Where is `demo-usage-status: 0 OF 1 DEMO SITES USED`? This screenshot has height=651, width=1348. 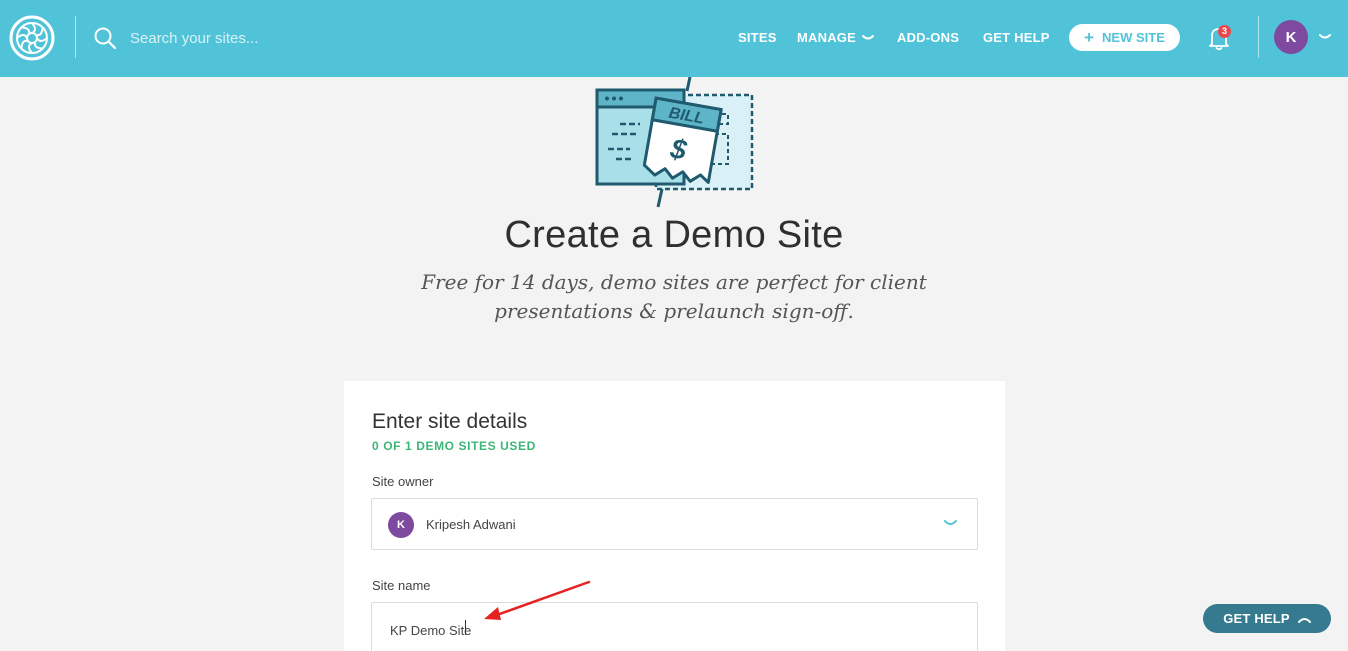
demo-usage-status: 0 OF 1 DEMO SITES USED is located at coordinates (454, 446).